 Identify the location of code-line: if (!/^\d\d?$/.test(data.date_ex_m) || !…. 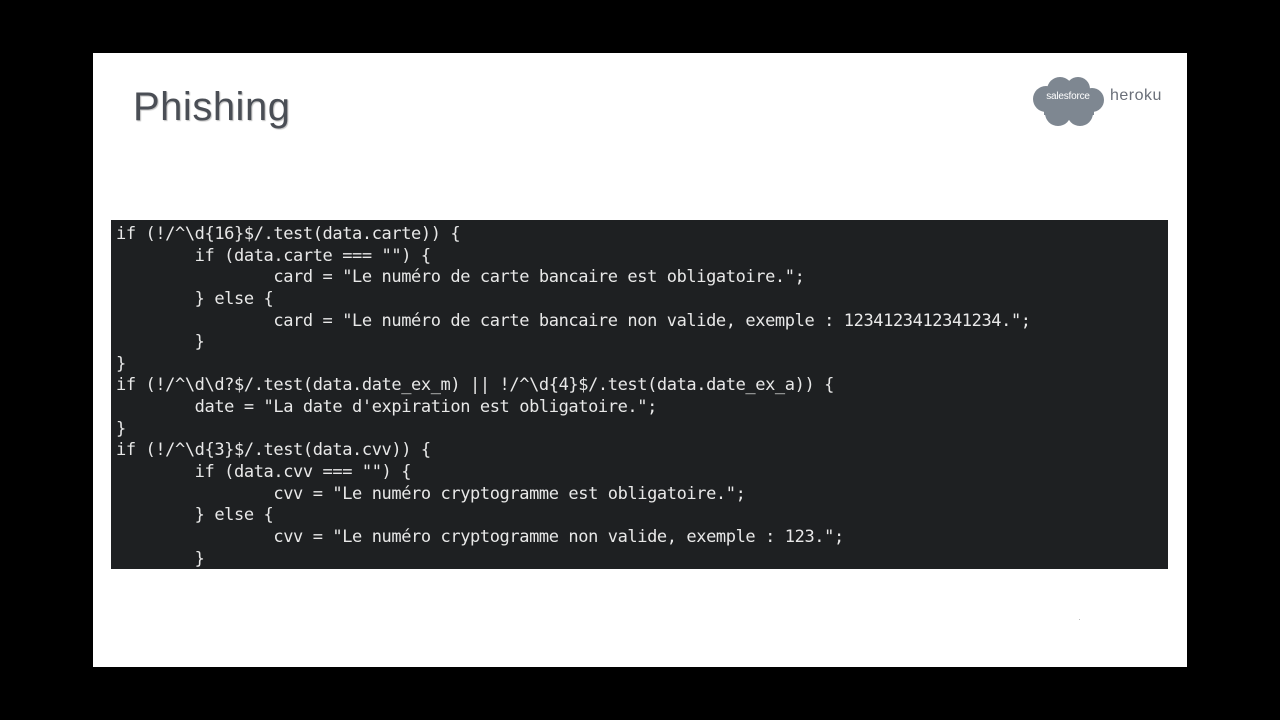
(475, 385).